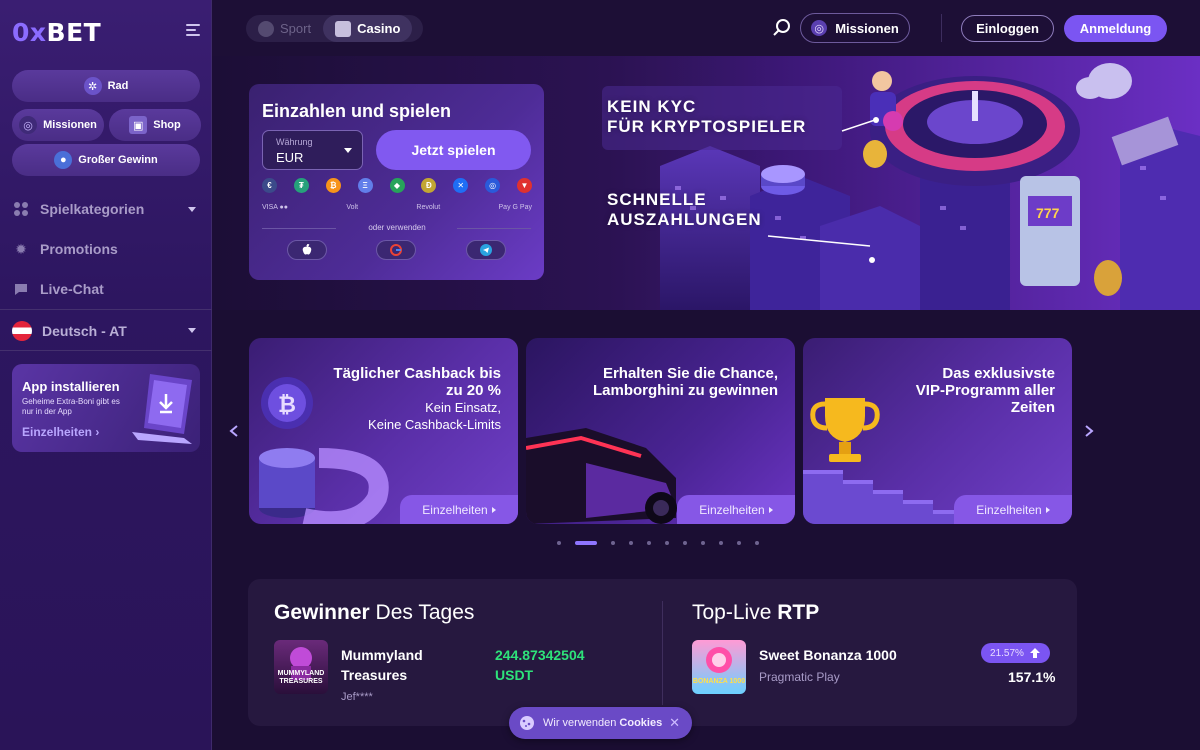 This screenshot has width=1200, height=750. What do you see at coordinates (29, 32) in the screenshot?
I see `logo-prefix: 0x` at bounding box center [29, 32].